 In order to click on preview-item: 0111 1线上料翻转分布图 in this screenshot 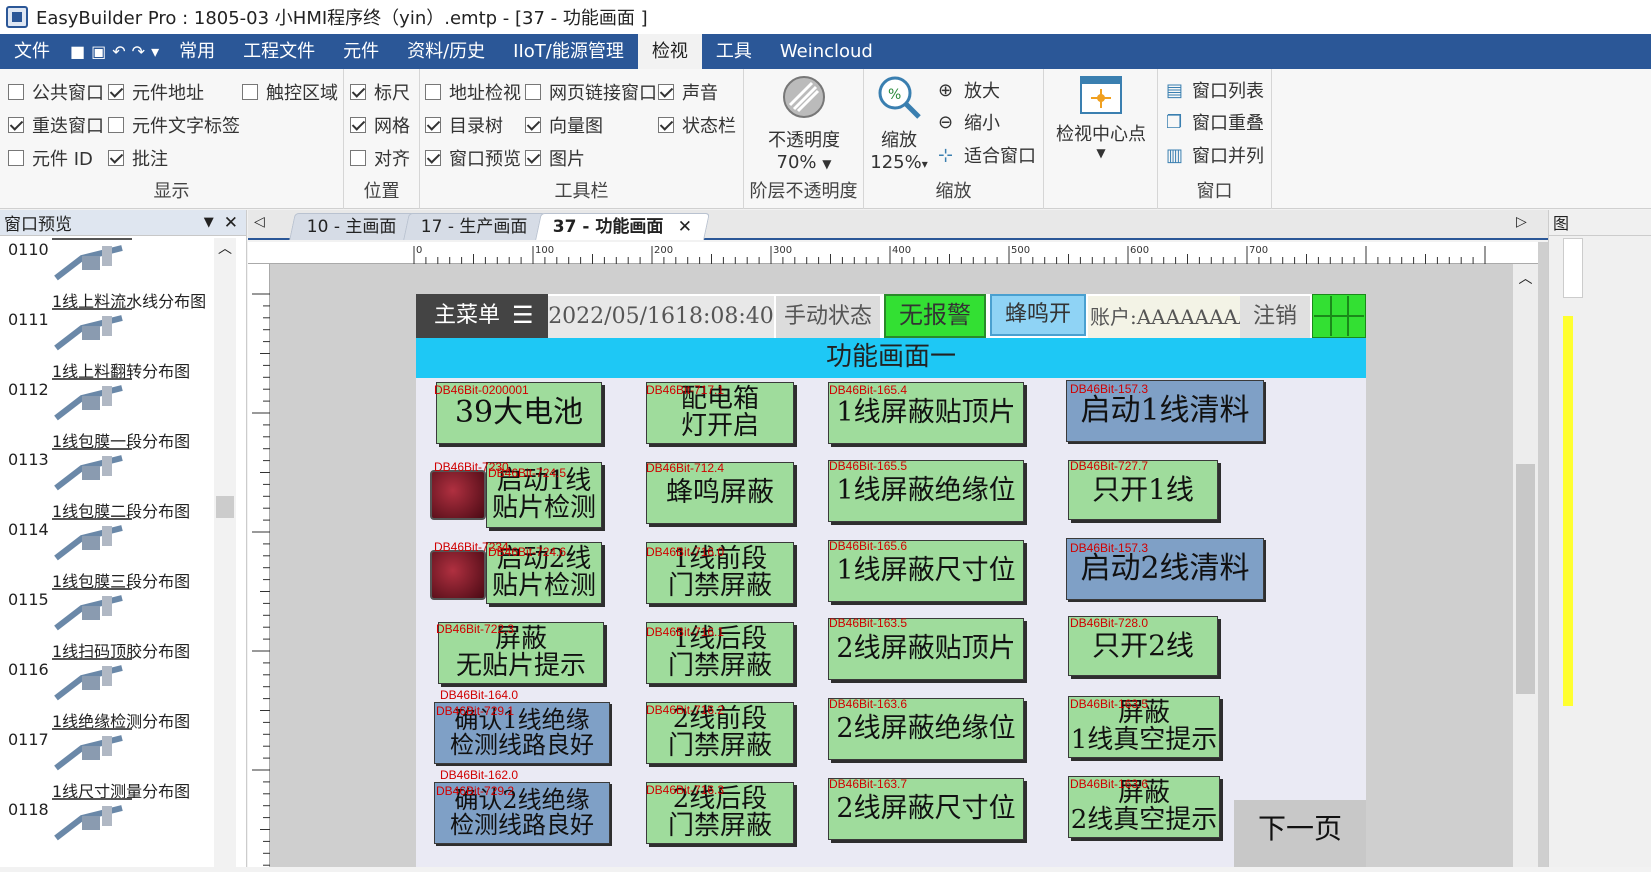, I will do `click(110, 343)`.